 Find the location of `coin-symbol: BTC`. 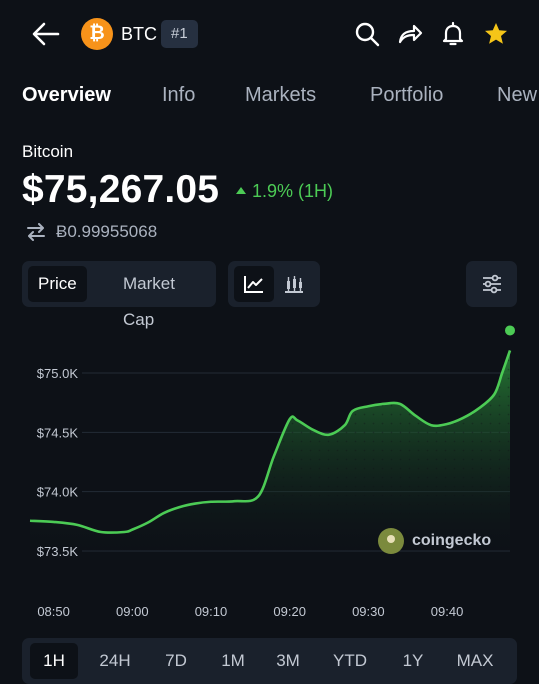

coin-symbol: BTC is located at coordinates (139, 34).